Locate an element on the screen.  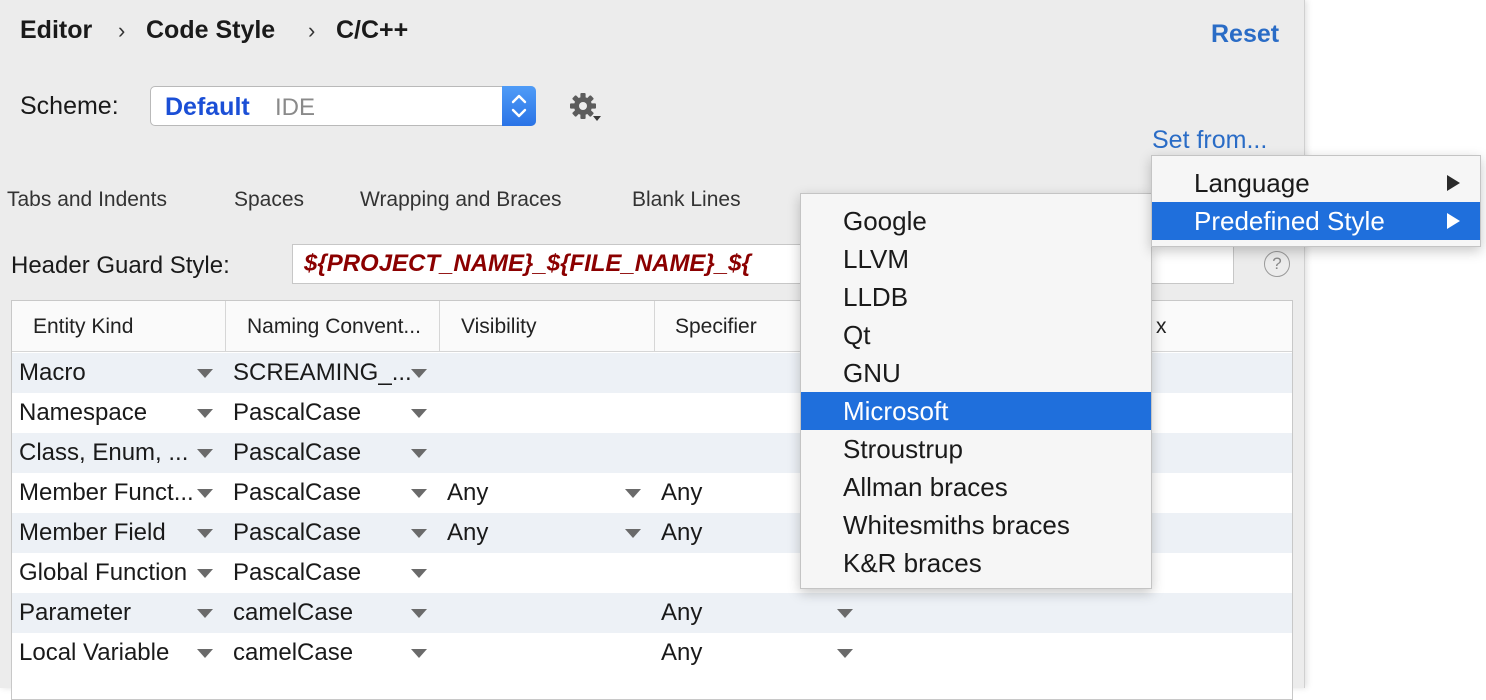
entity-kind-cell: Global Function is located at coordinates (103, 572).